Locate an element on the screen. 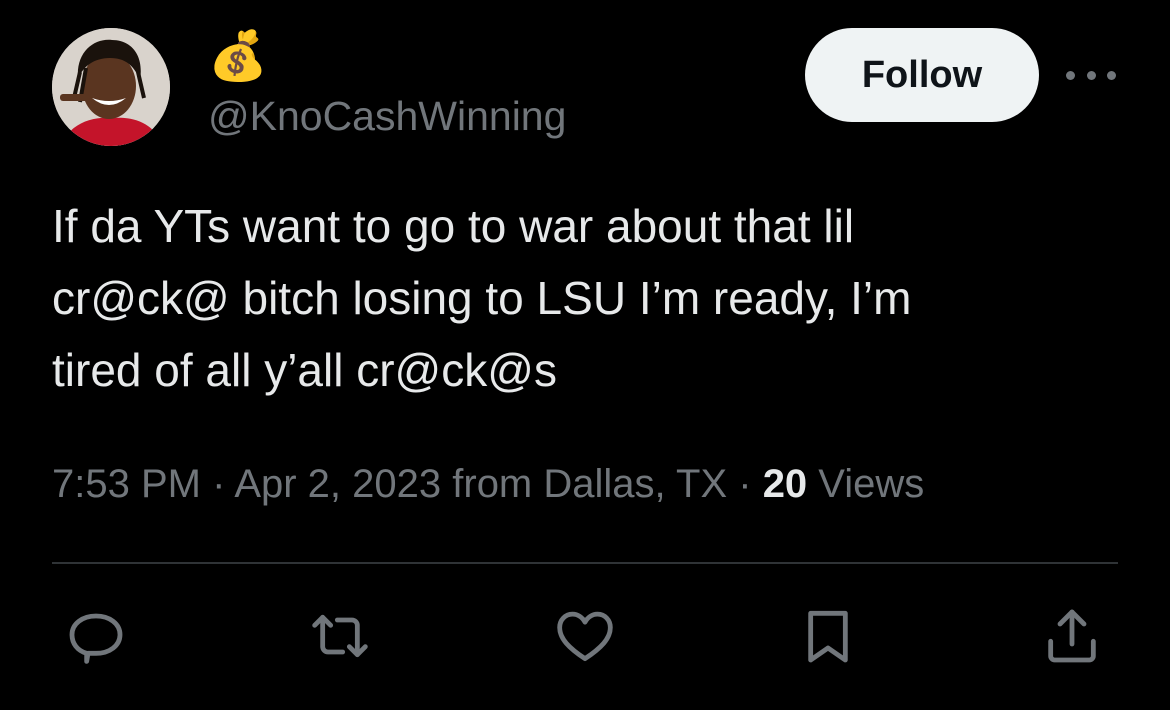 The width and height of the screenshot is (1170, 710). bookmark-button is located at coordinates (828, 636).